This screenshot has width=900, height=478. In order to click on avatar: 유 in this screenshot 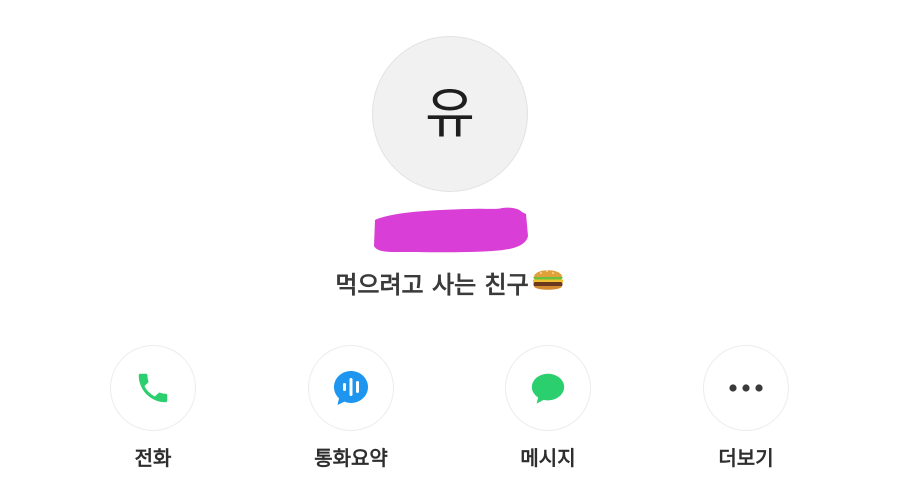, I will do `click(450, 114)`.